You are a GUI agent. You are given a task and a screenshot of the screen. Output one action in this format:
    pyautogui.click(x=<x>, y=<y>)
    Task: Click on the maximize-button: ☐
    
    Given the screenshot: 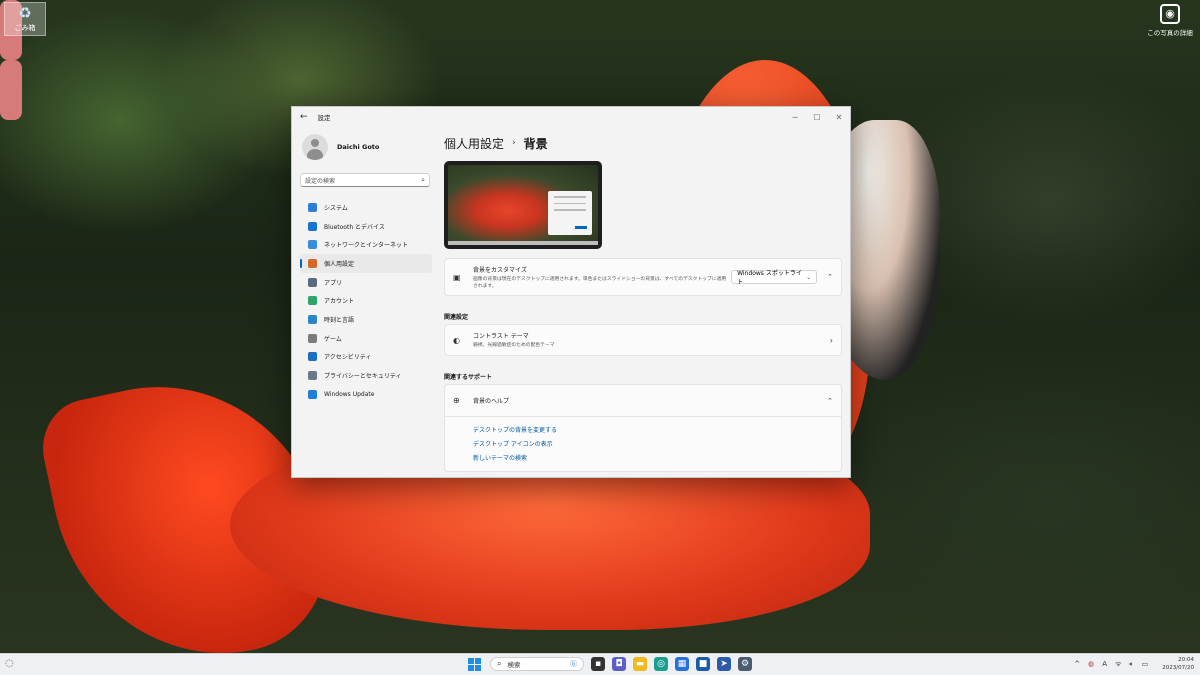 What is the action you would take?
    pyautogui.click(x=817, y=117)
    